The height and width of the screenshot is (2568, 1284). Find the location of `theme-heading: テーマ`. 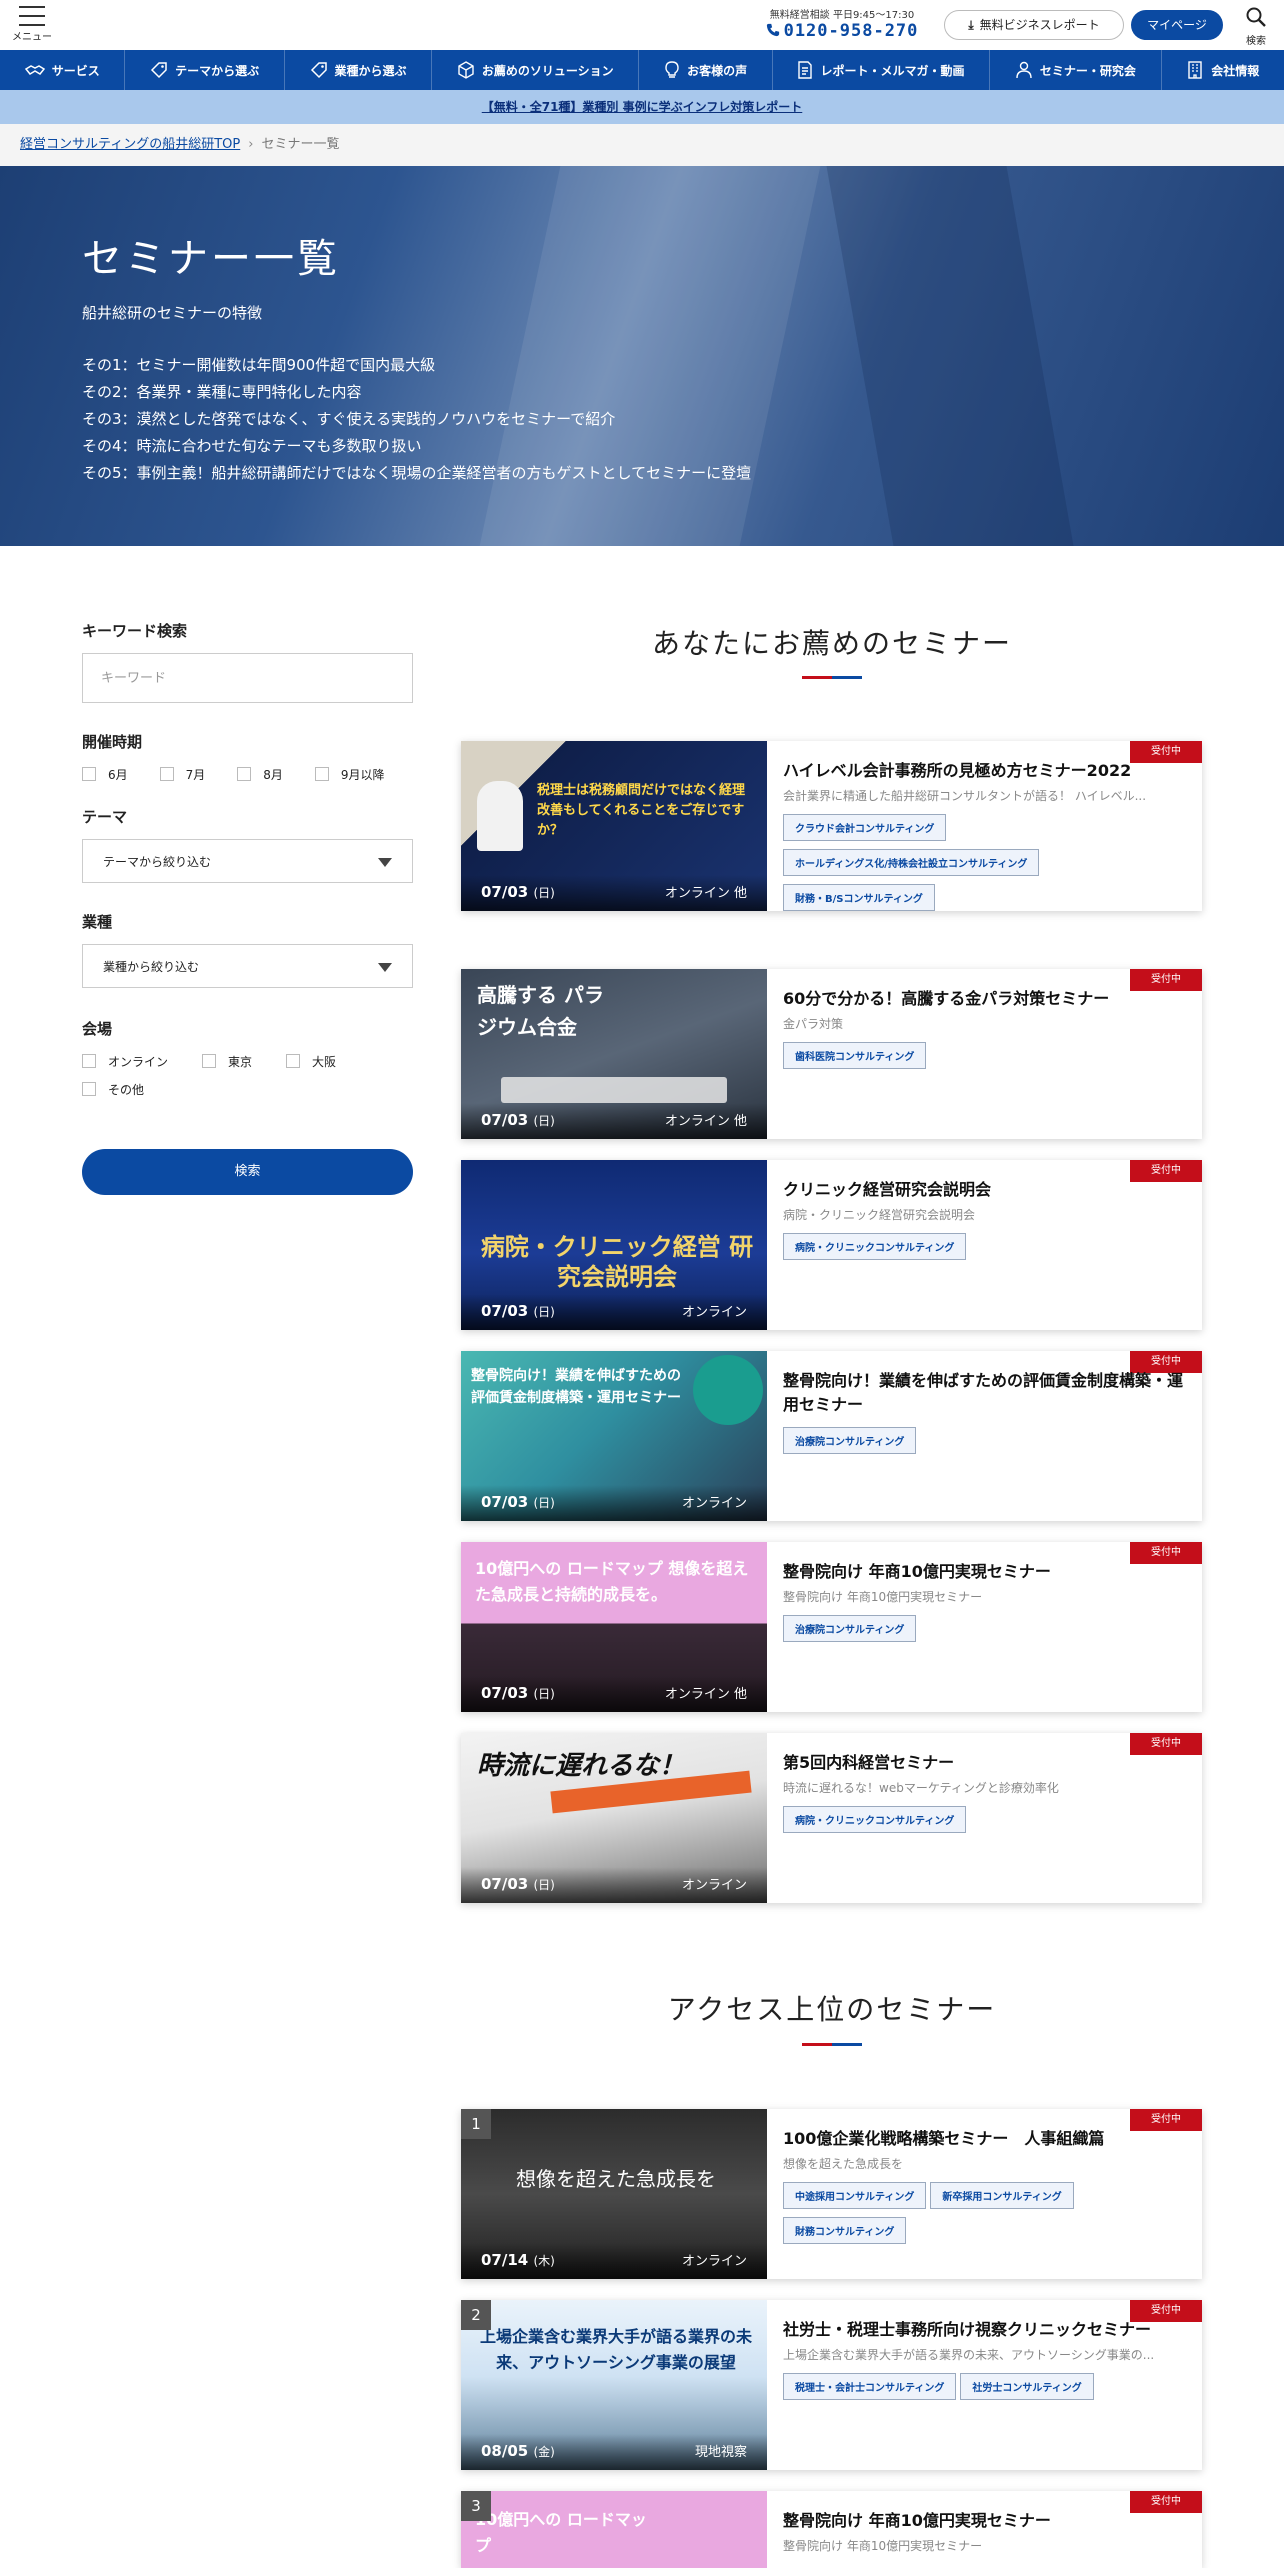

theme-heading: テーマ is located at coordinates (105, 817).